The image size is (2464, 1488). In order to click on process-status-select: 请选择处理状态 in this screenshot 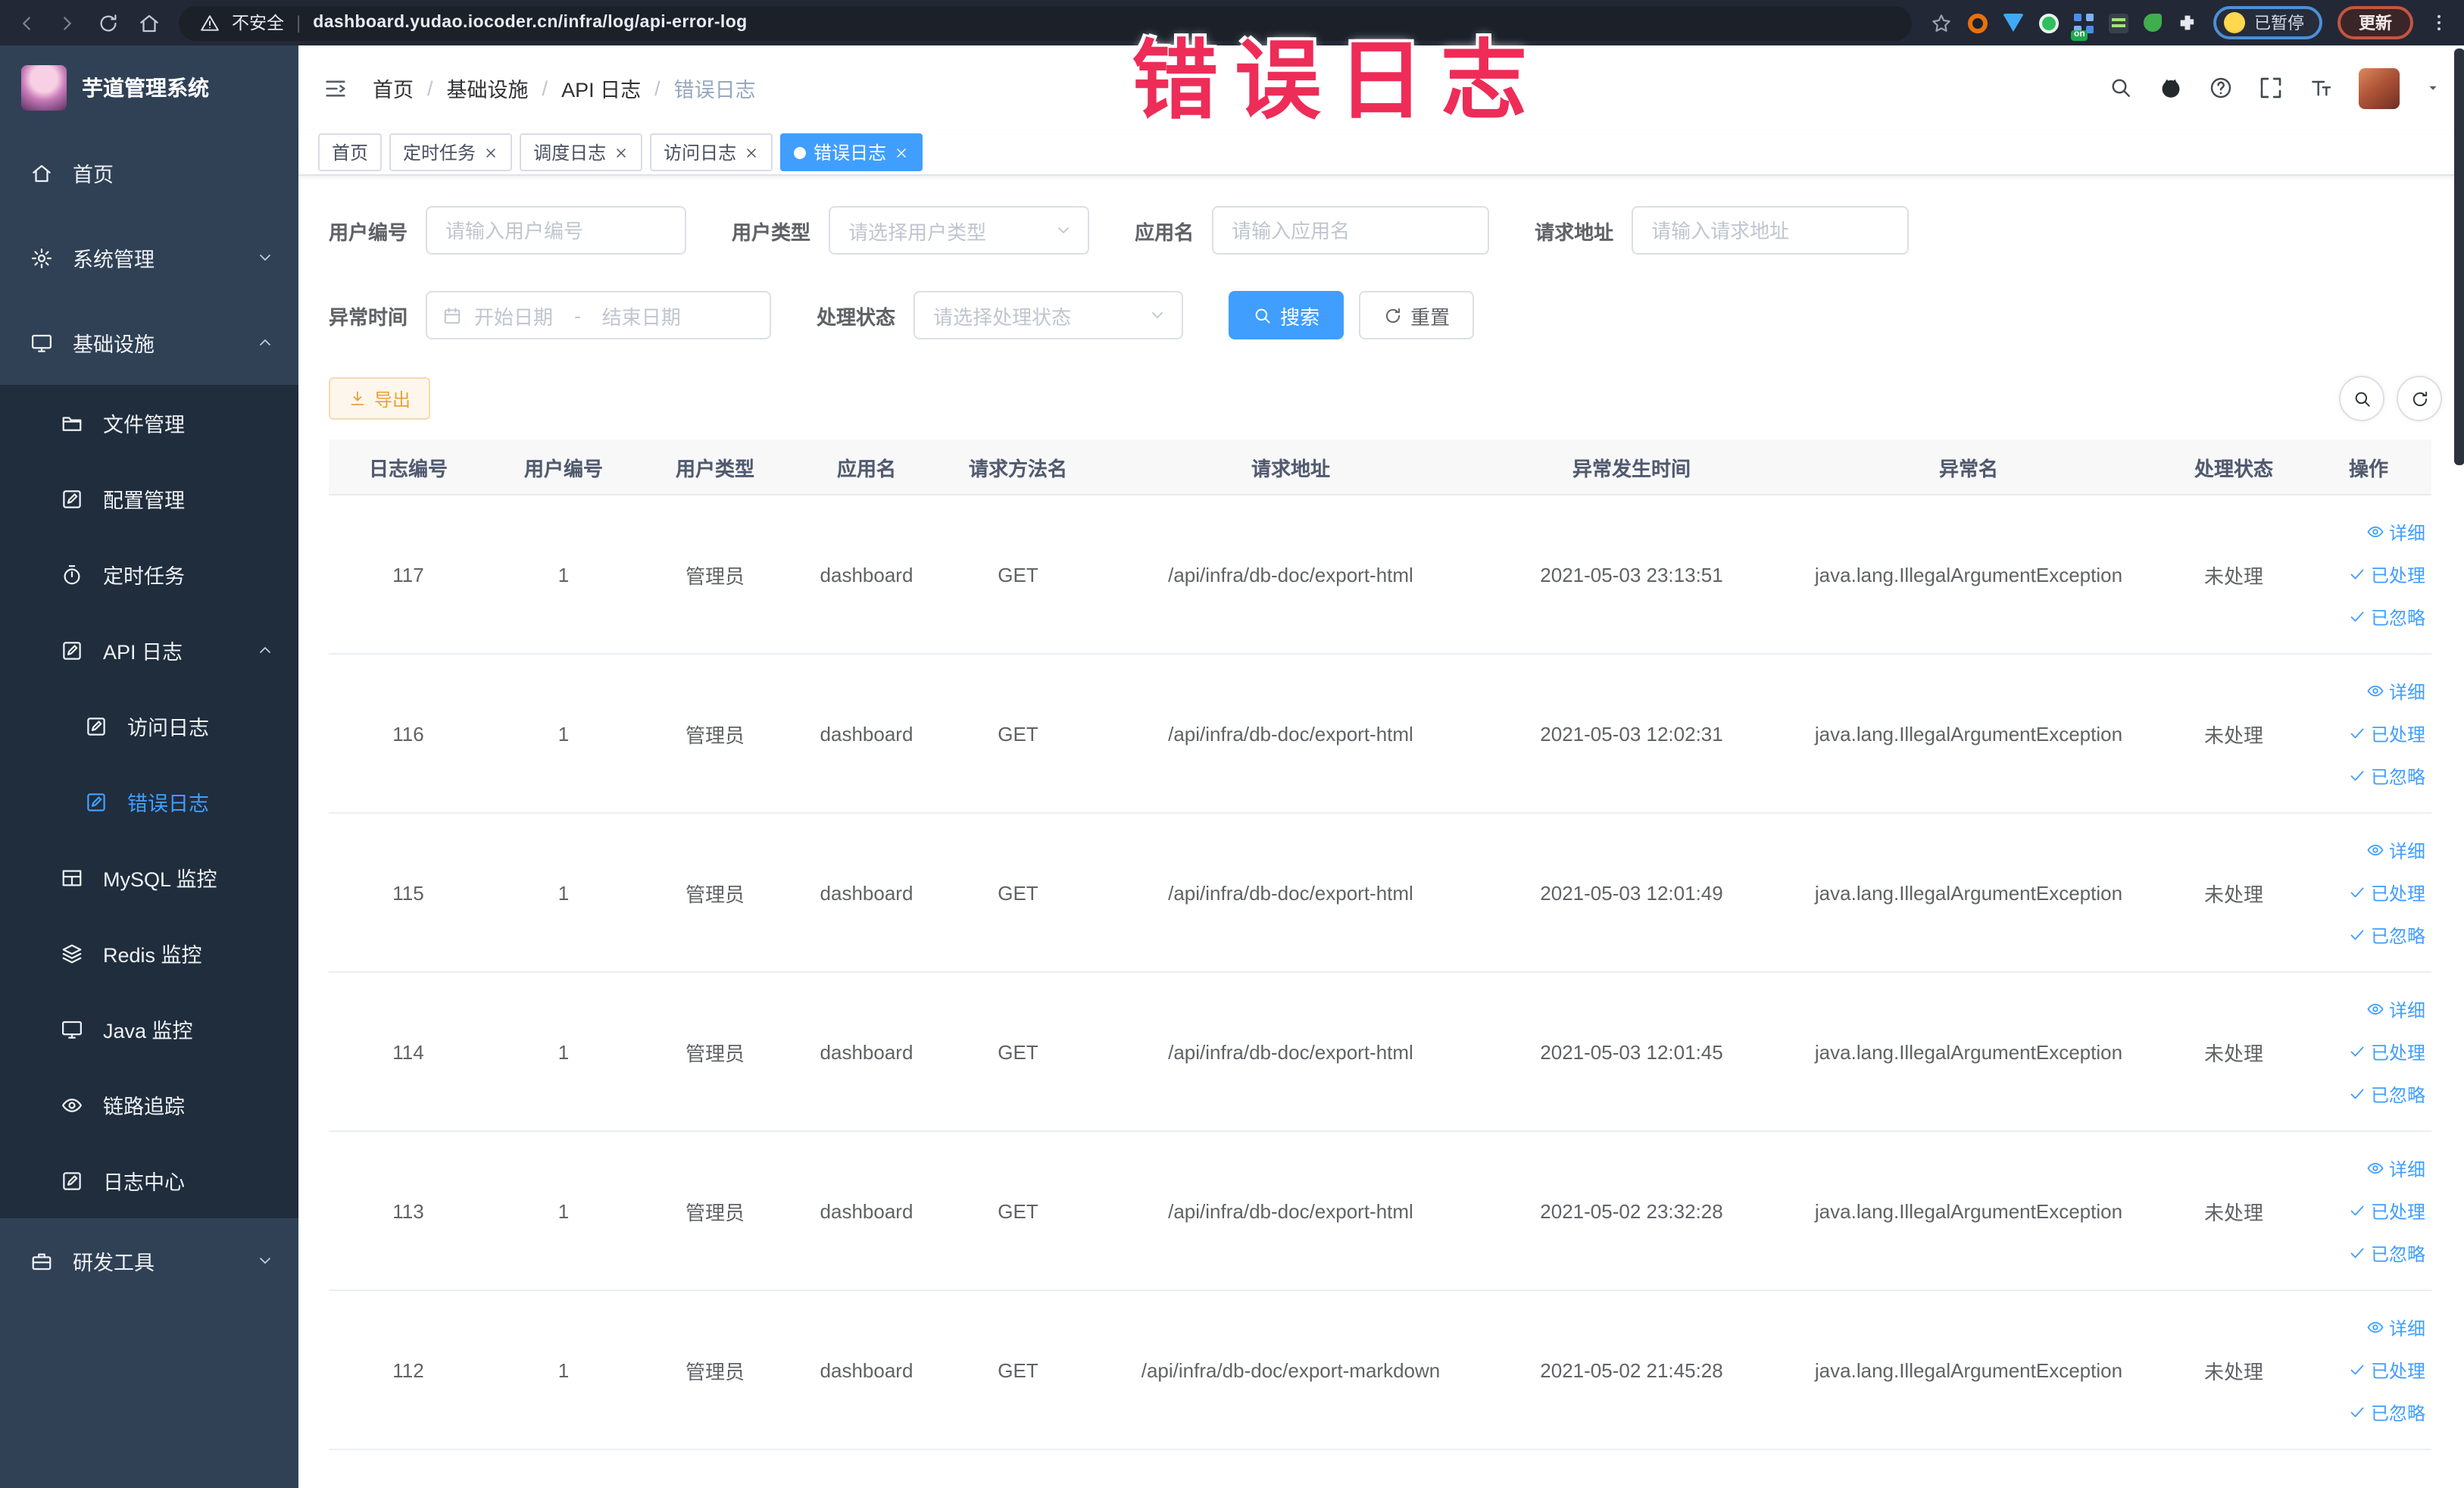, I will do `click(1048, 315)`.